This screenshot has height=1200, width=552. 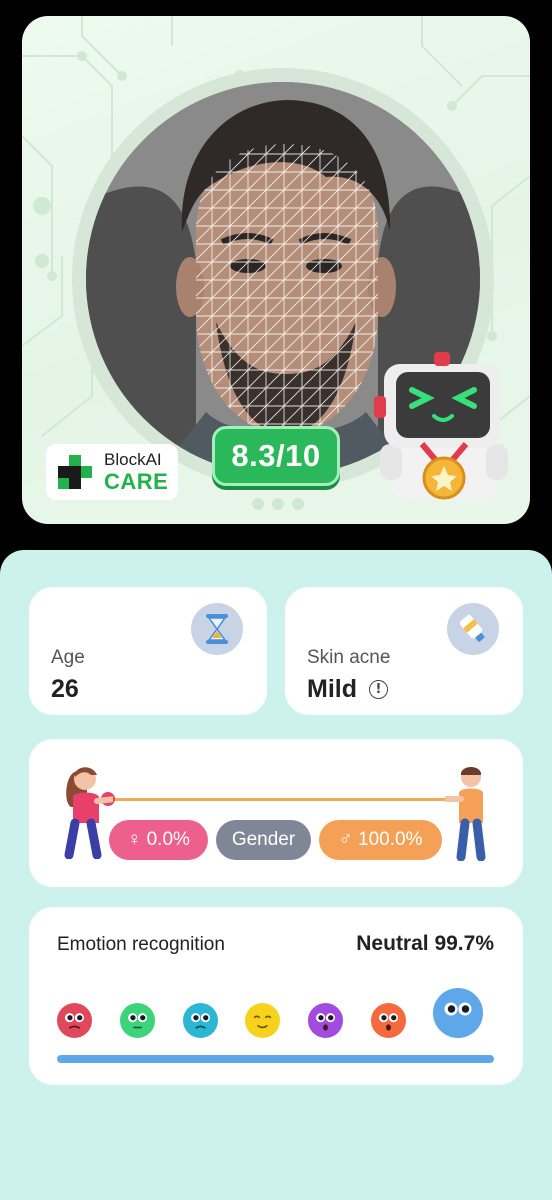 I want to click on male-figure-icon, so click(x=465, y=814).